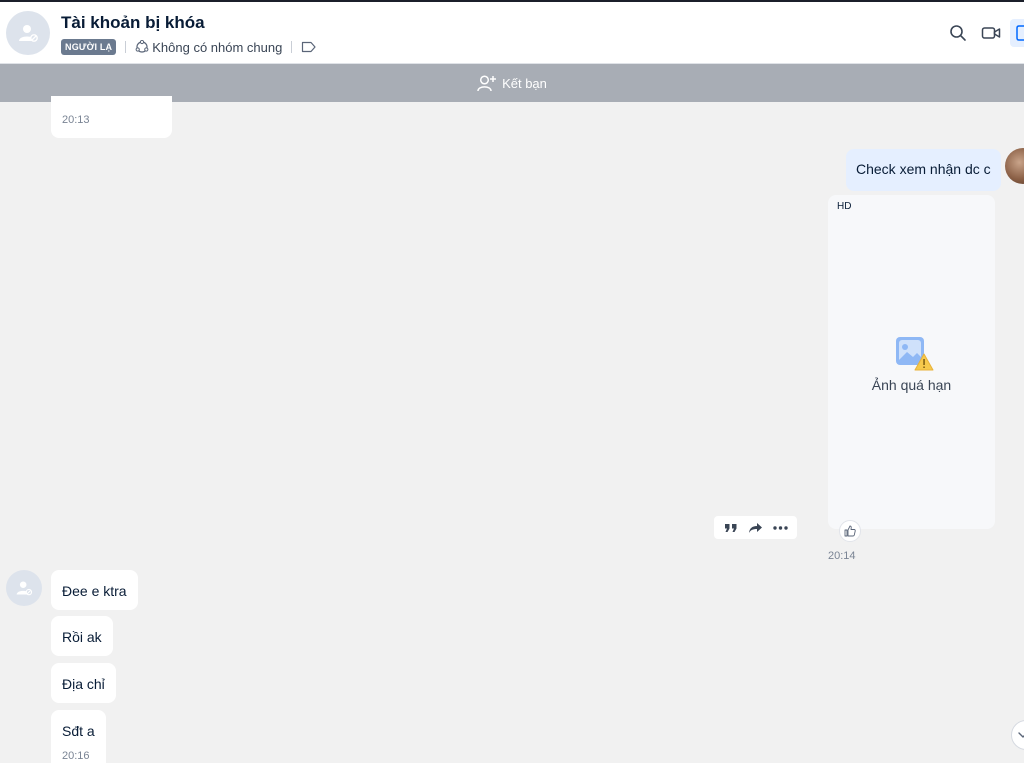  I want to click on thumbs-up-icon, so click(850, 531).